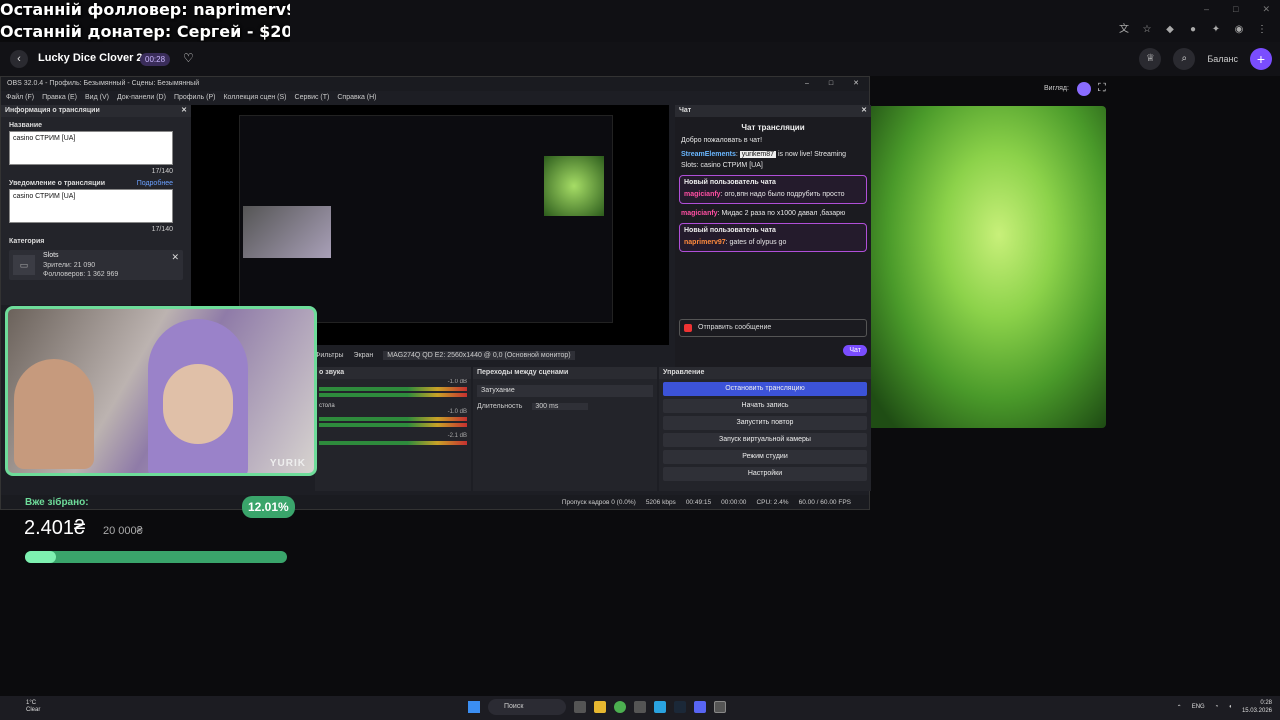  Describe the element at coordinates (565, 391) in the screenshot. I see `transition-type-select: Затухание` at that location.